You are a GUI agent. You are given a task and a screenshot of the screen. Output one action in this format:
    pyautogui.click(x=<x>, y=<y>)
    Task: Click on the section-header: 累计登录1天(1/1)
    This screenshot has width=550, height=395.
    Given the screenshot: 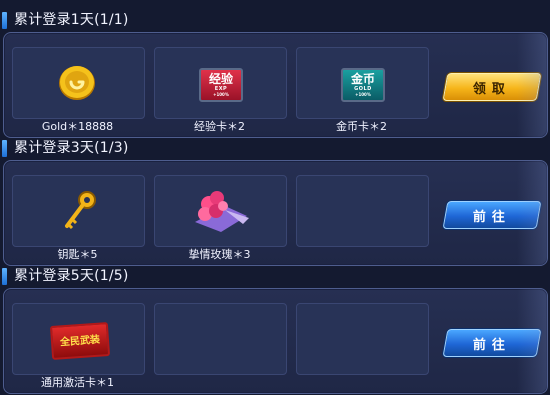 What is the action you would take?
    pyautogui.click(x=275, y=20)
    